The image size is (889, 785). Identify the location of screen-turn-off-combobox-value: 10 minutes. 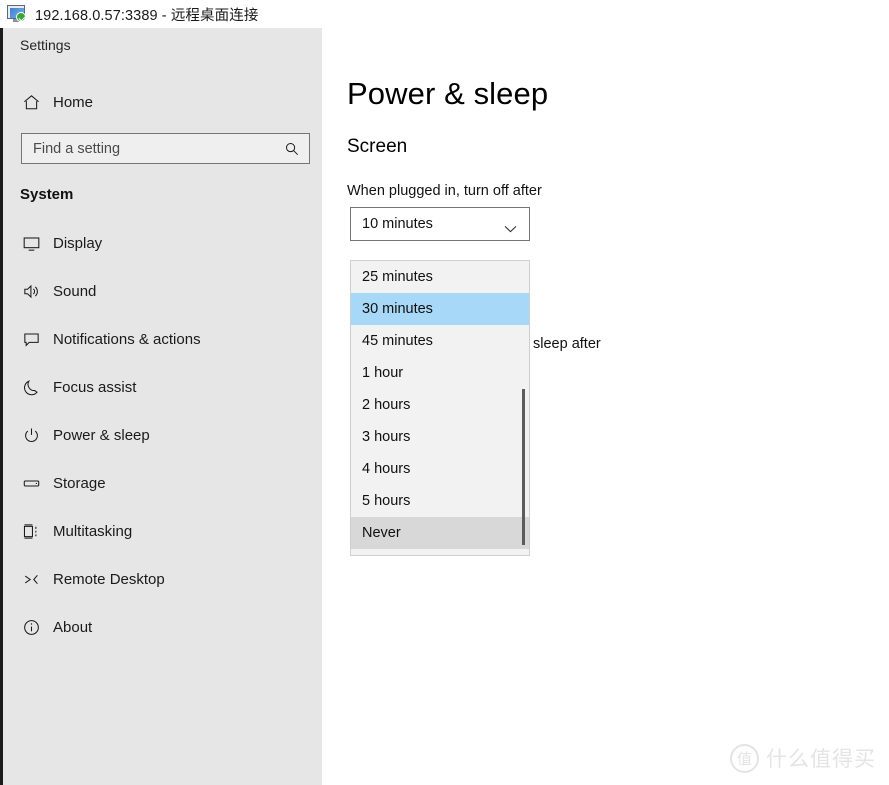
(397, 224).